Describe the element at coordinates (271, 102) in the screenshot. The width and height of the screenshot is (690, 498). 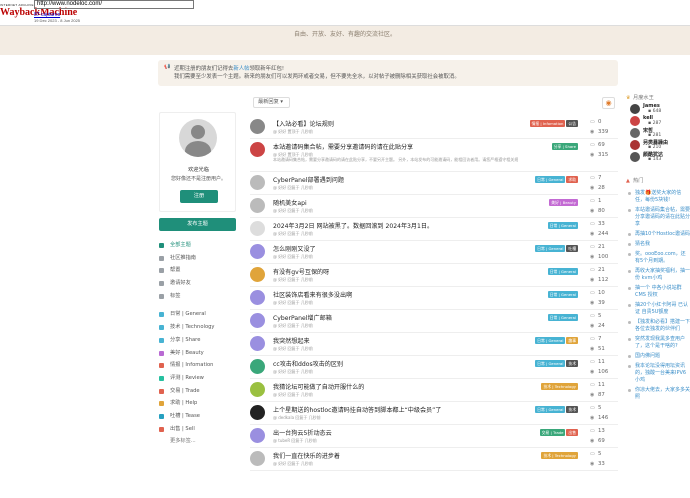
I see `sort-dropdown: 最新回复 ▾` at that location.